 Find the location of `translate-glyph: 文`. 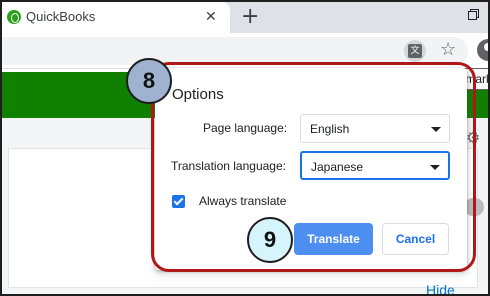

translate-glyph: 文 is located at coordinates (415, 51).